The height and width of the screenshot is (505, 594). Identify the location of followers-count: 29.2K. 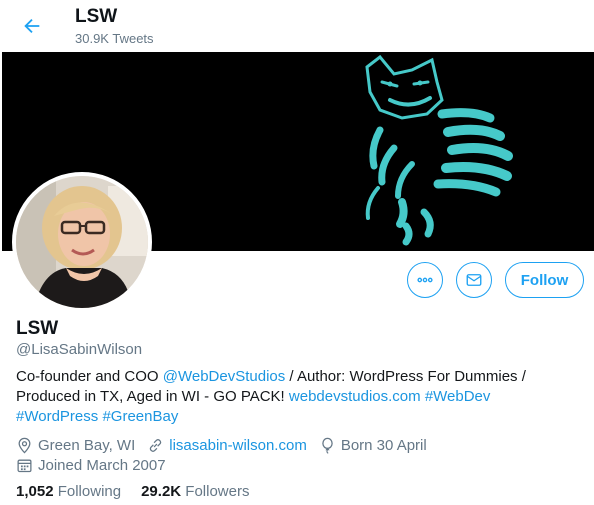
(161, 491).